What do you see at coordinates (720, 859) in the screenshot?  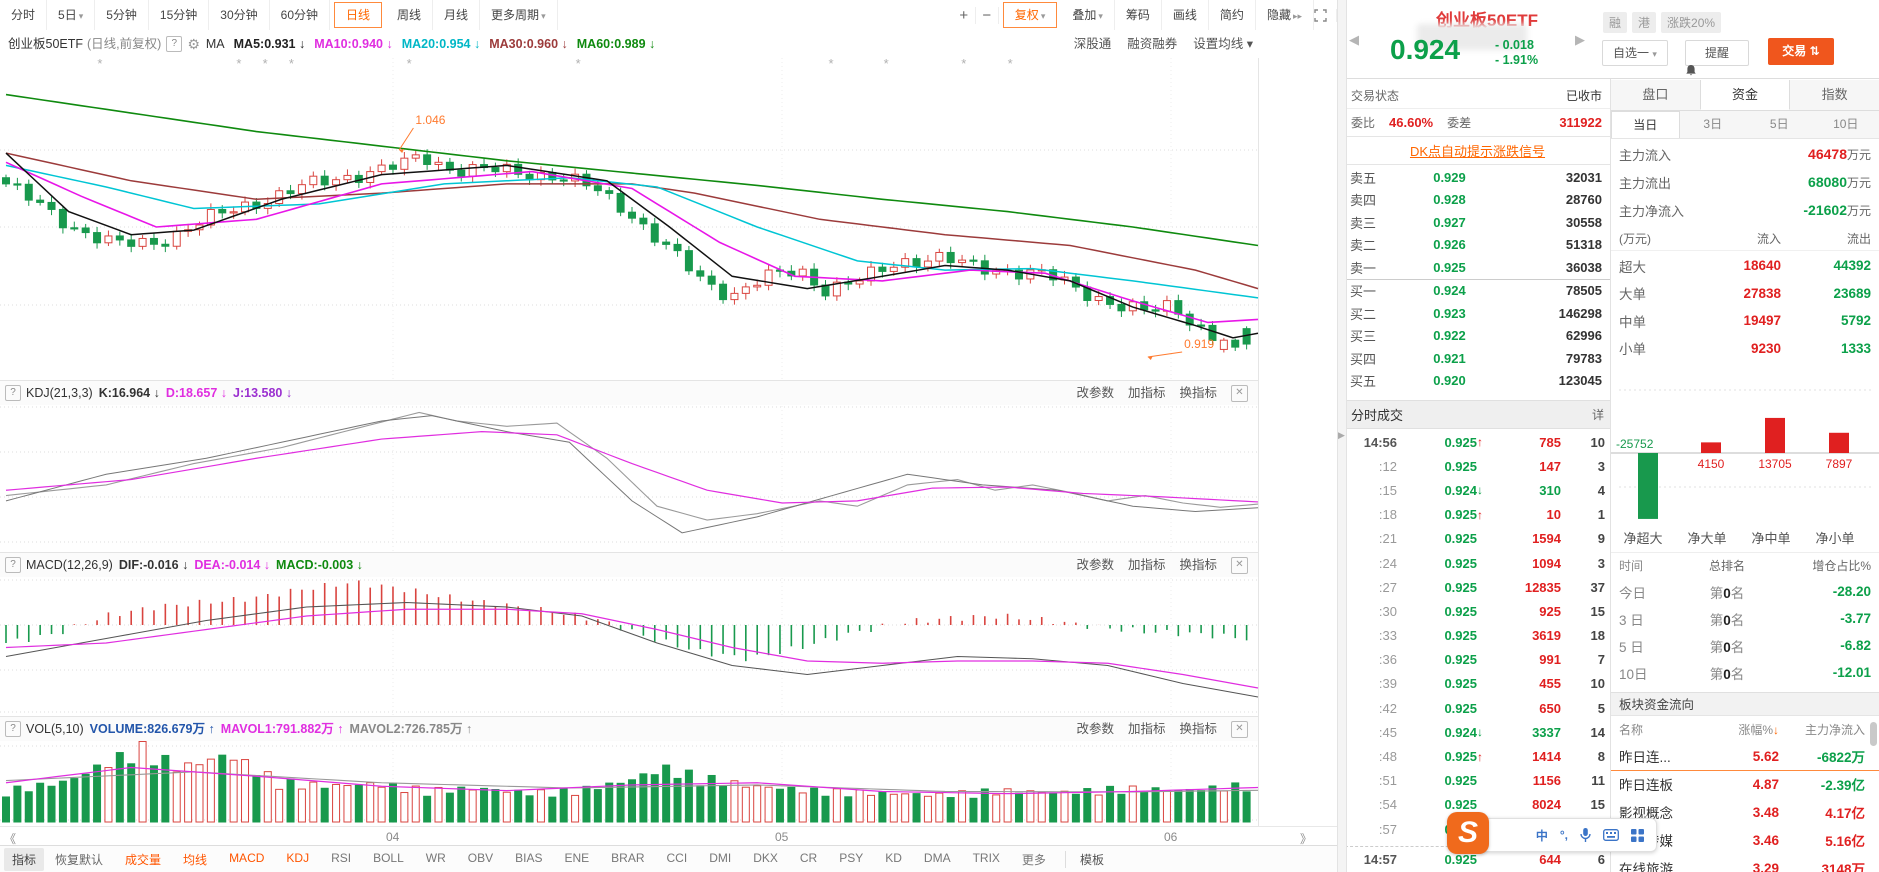 I see `indicator-tab-DMI: DMI` at bounding box center [720, 859].